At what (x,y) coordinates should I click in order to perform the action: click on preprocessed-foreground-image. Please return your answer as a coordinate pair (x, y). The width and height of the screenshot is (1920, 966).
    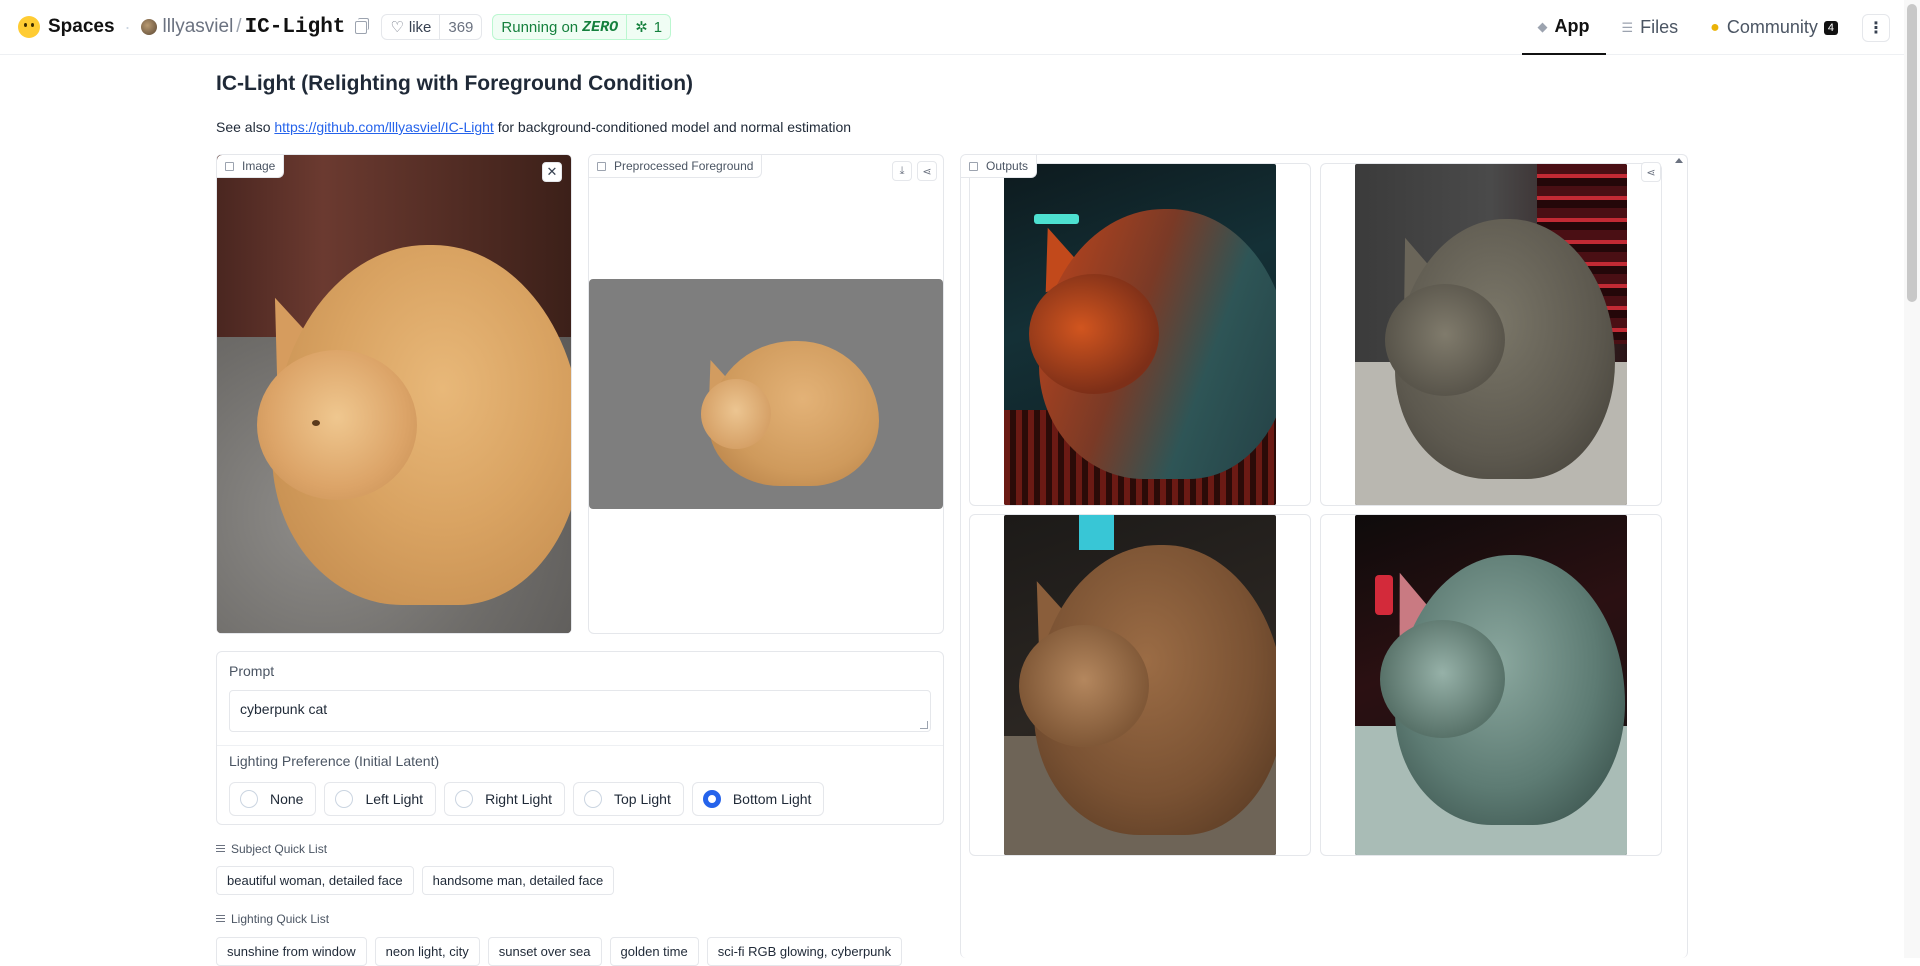
    Looking at the image, I should click on (766, 394).